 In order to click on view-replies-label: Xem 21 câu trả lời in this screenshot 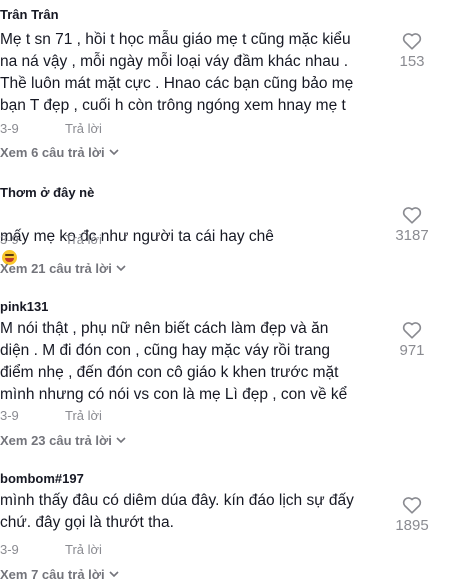, I will do `click(56, 268)`.